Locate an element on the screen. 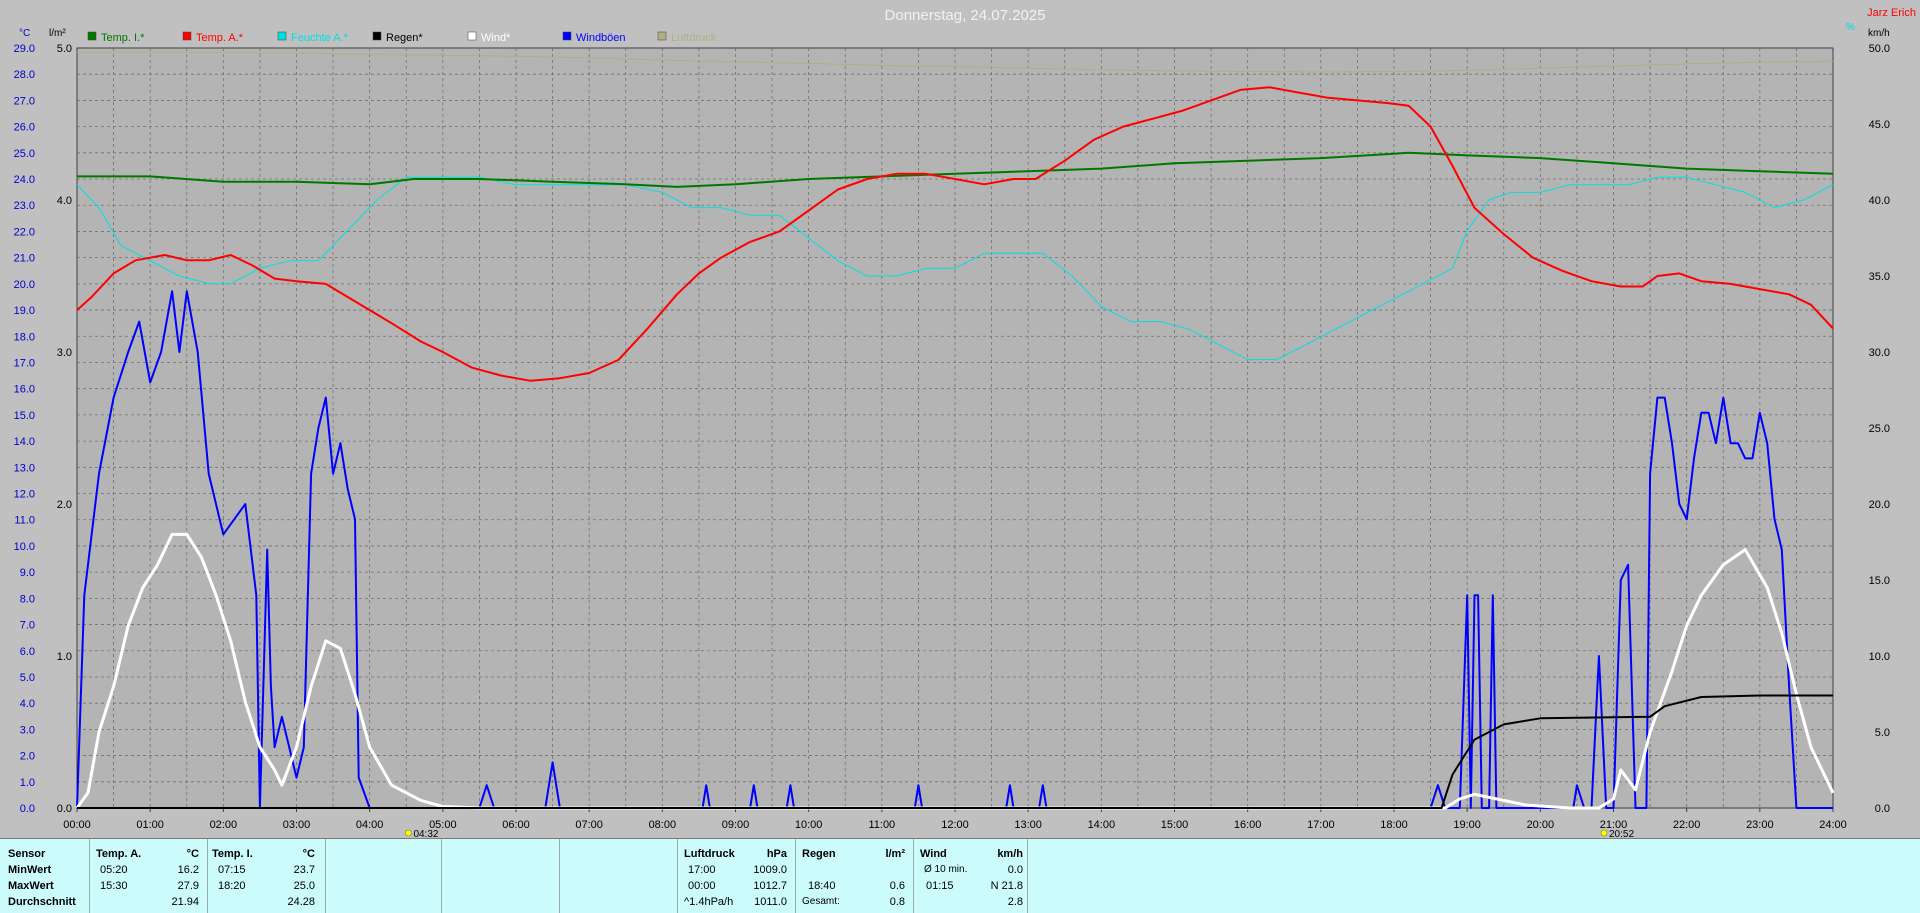  rain-column: Regen l/m² 18:40 0.6 Gesamt: 0.8 is located at coordinates (855, 876).